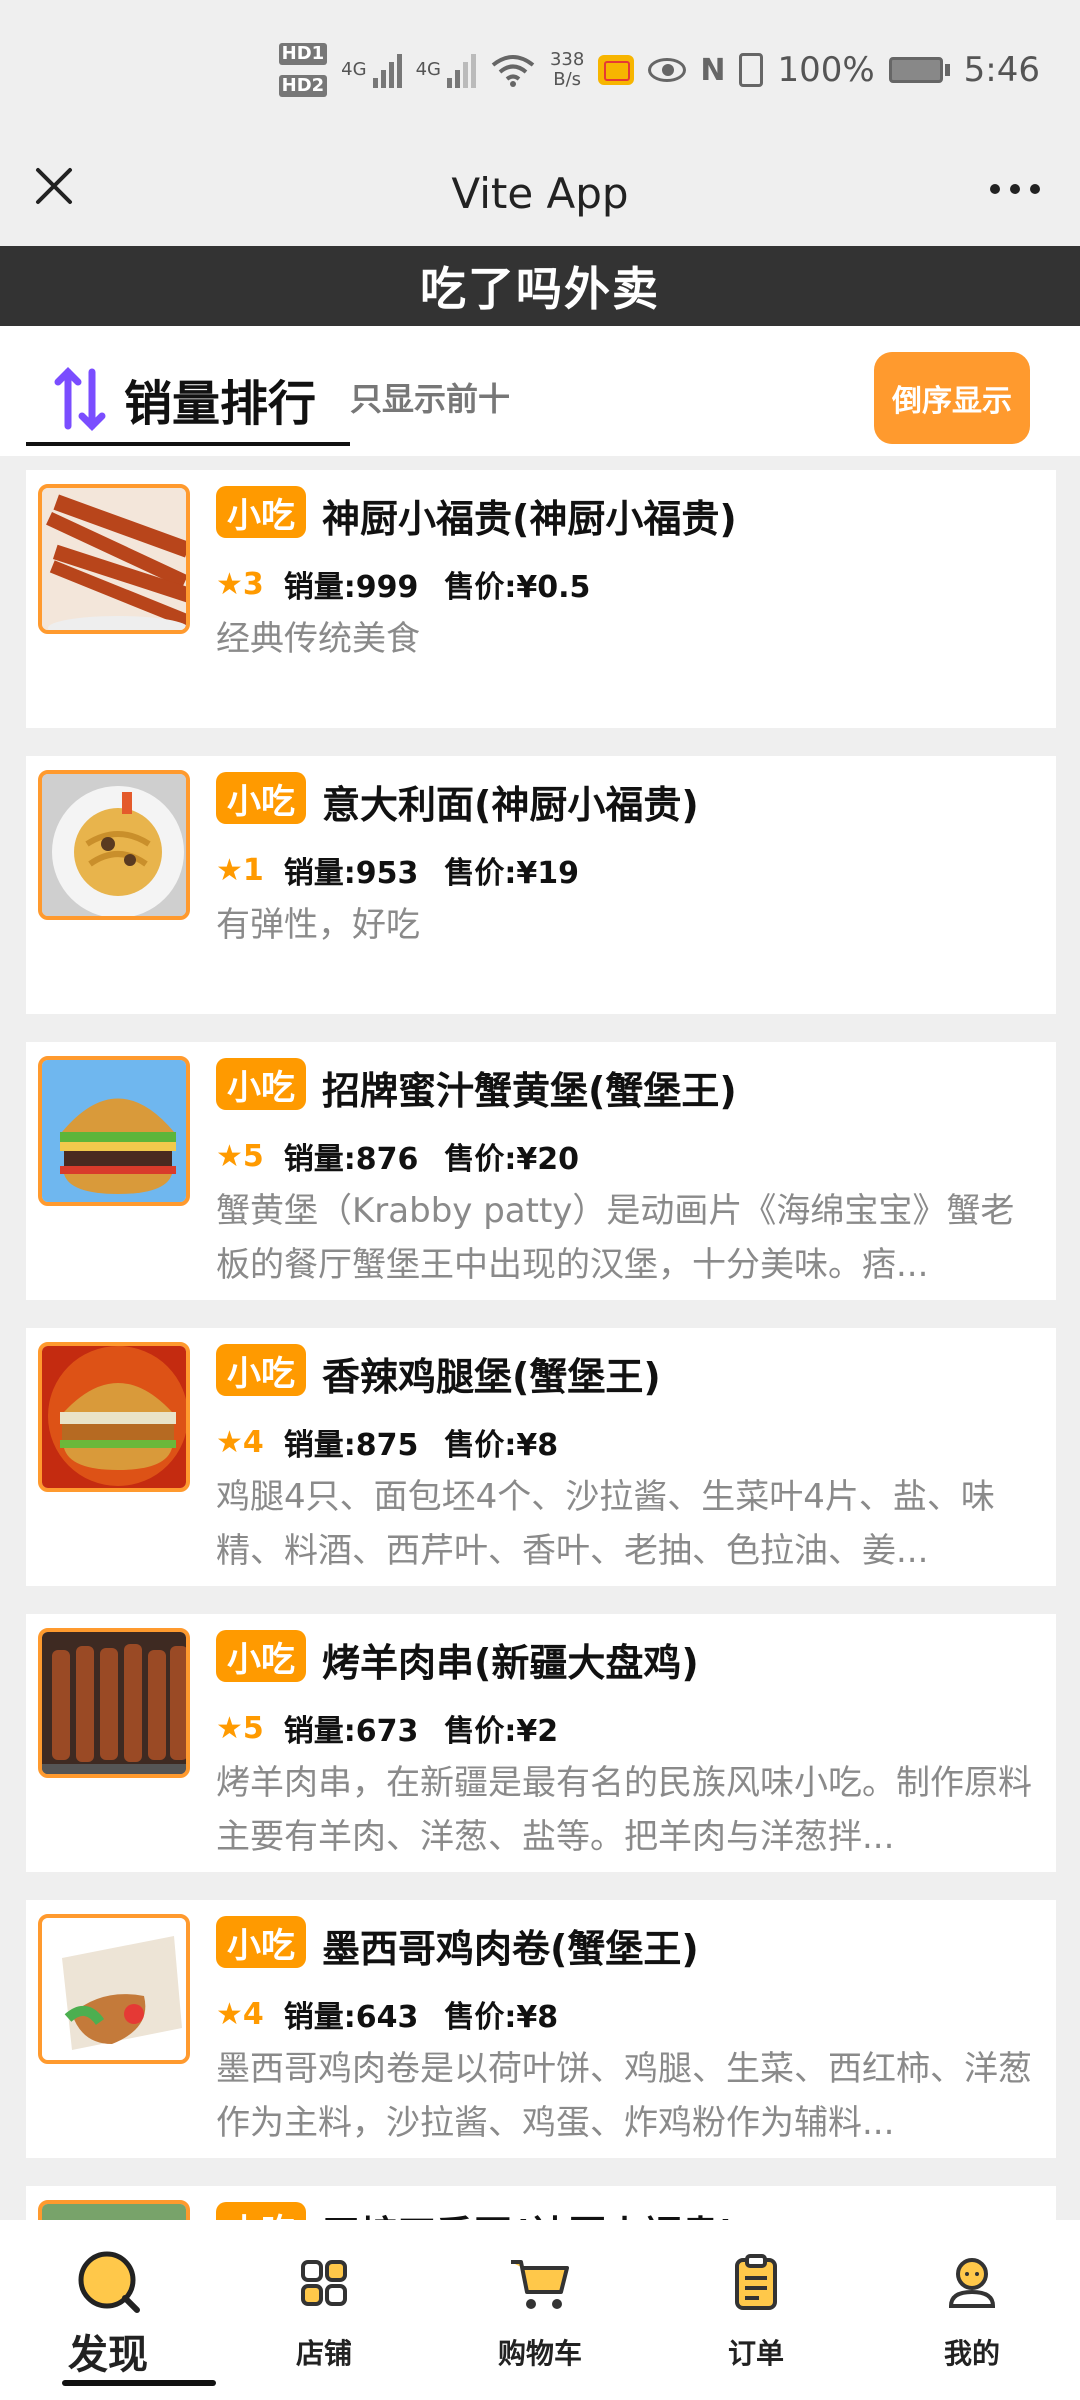 This screenshot has height=2400, width=1080. What do you see at coordinates (517, 587) in the screenshot?
I see `item-price: 售价:¥0.5` at bounding box center [517, 587].